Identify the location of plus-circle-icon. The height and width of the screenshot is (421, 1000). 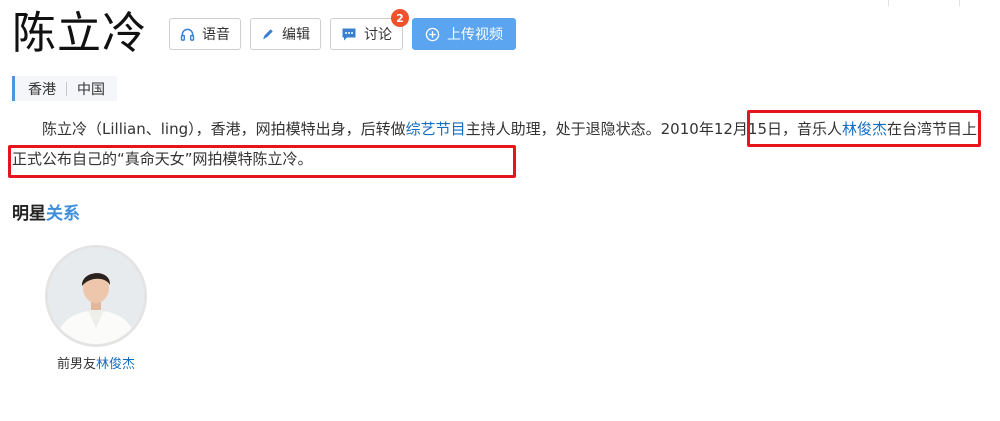
(432, 34).